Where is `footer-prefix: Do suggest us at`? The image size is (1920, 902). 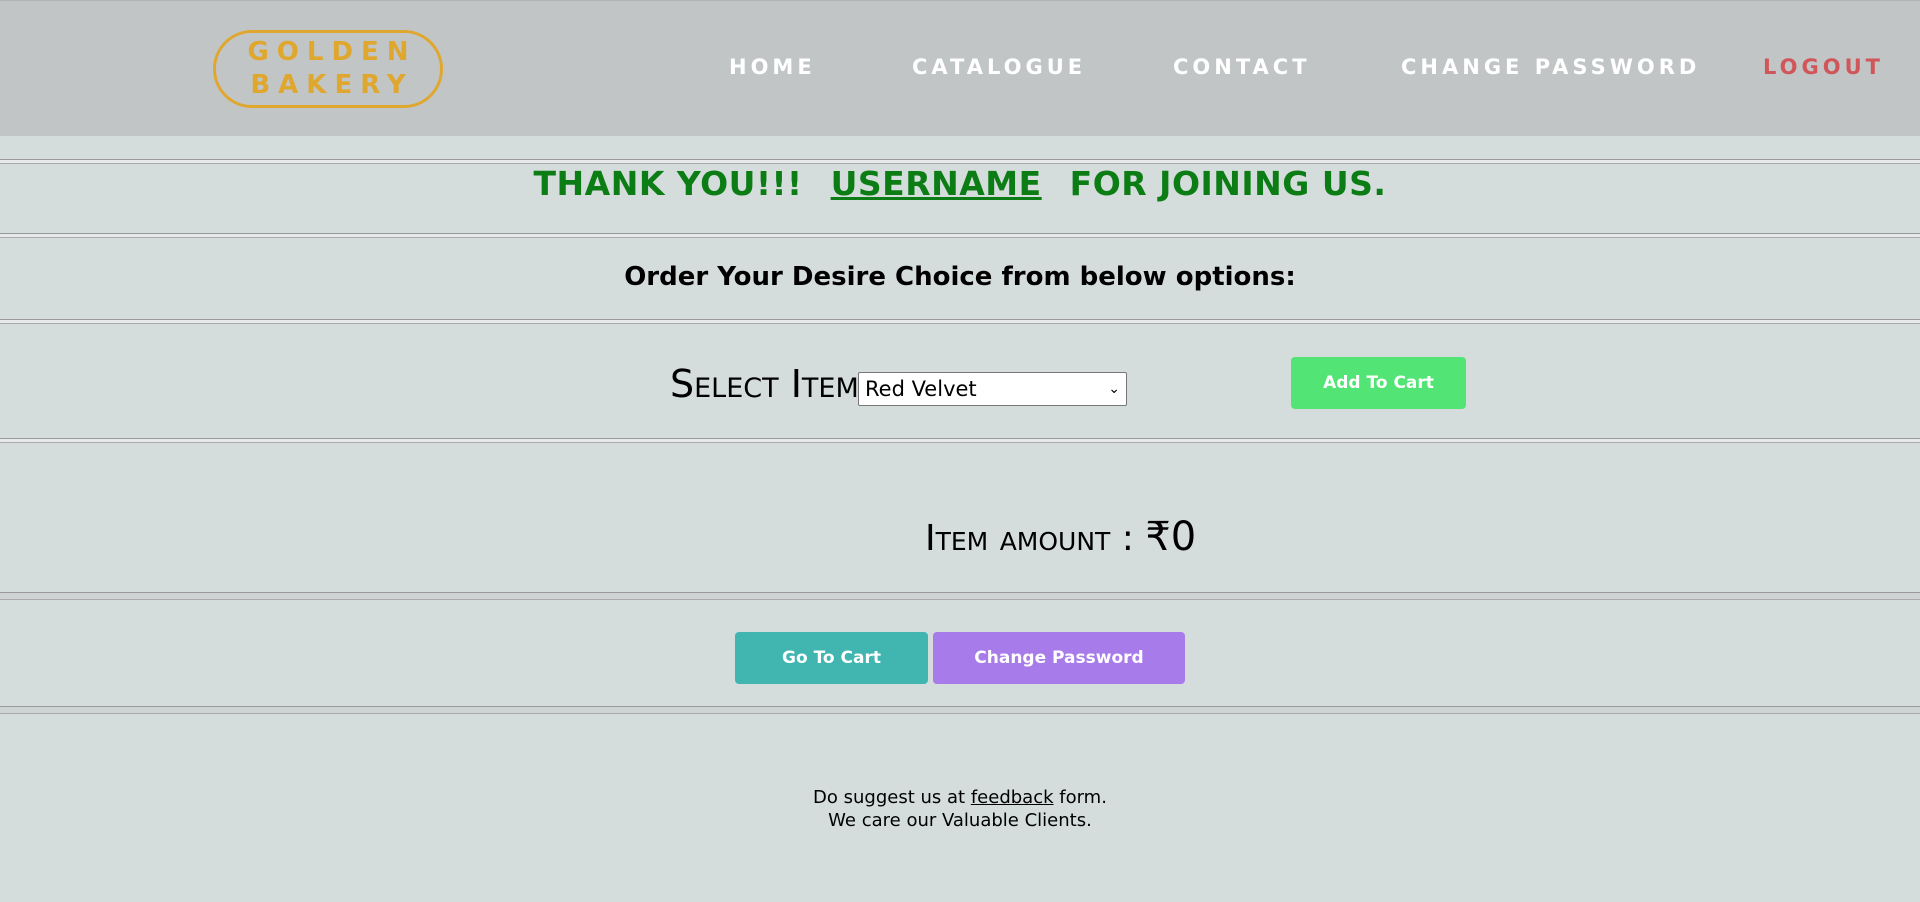 footer-prefix: Do suggest us at is located at coordinates (889, 797).